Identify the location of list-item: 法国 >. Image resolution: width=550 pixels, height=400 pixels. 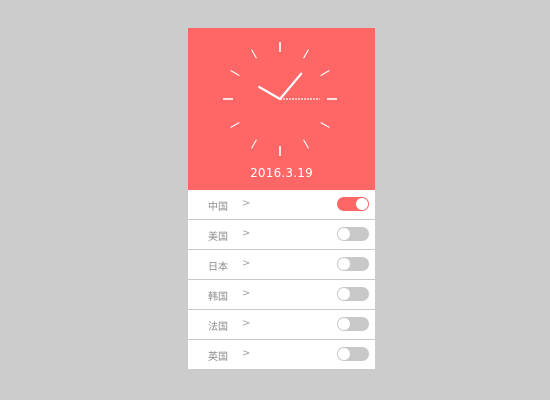
(281, 325).